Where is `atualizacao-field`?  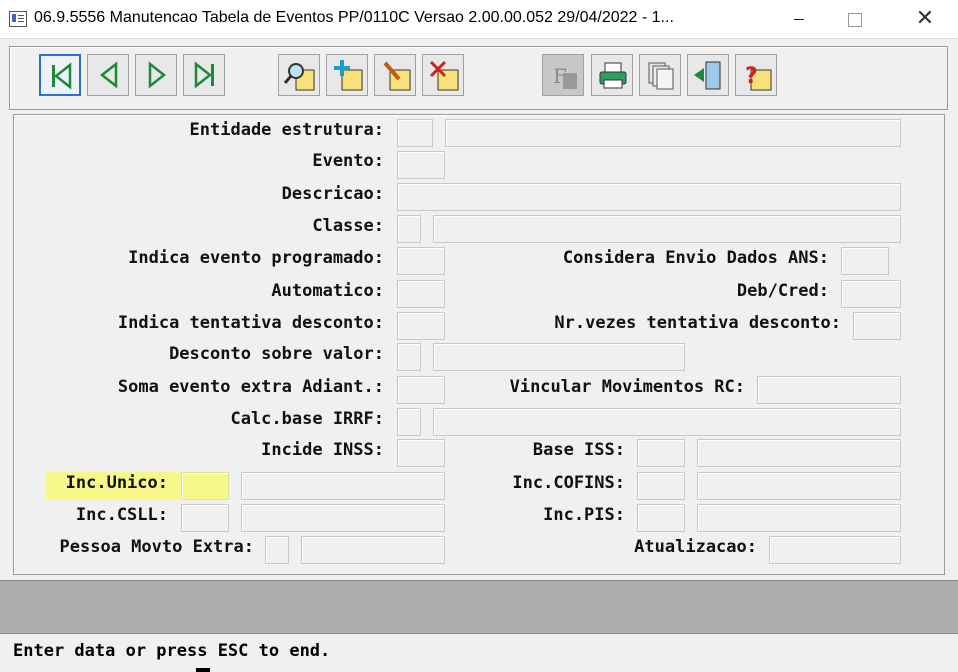 atualizacao-field is located at coordinates (835, 550).